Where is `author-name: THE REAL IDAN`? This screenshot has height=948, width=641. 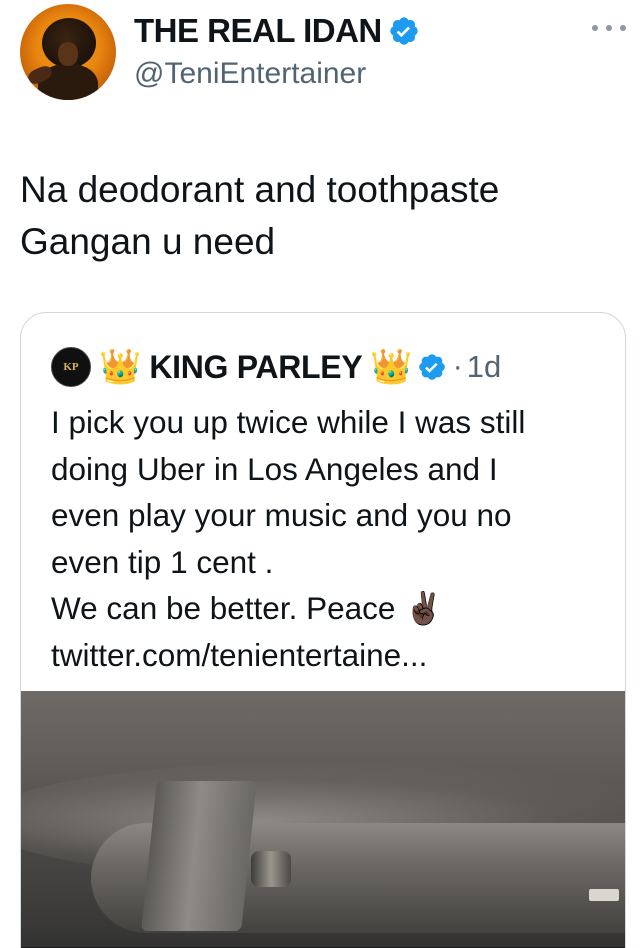
author-name: THE REAL IDAN is located at coordinates (258, 30).